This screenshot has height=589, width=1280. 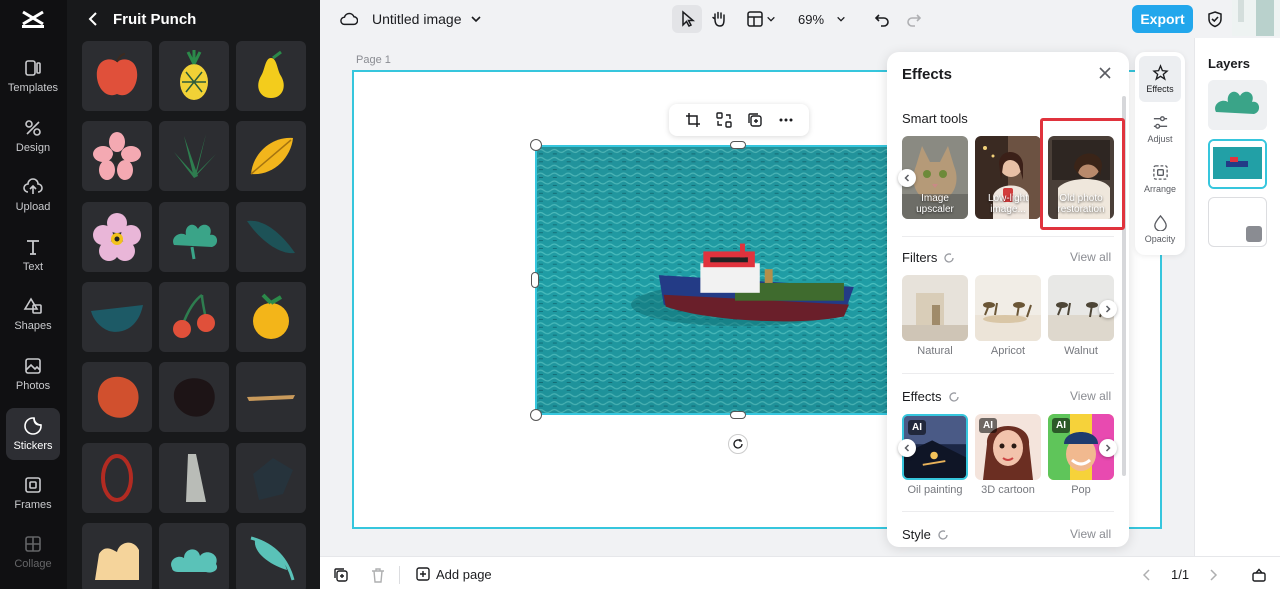 I want to click on effects-next-button, so click(x=1108, y=448).